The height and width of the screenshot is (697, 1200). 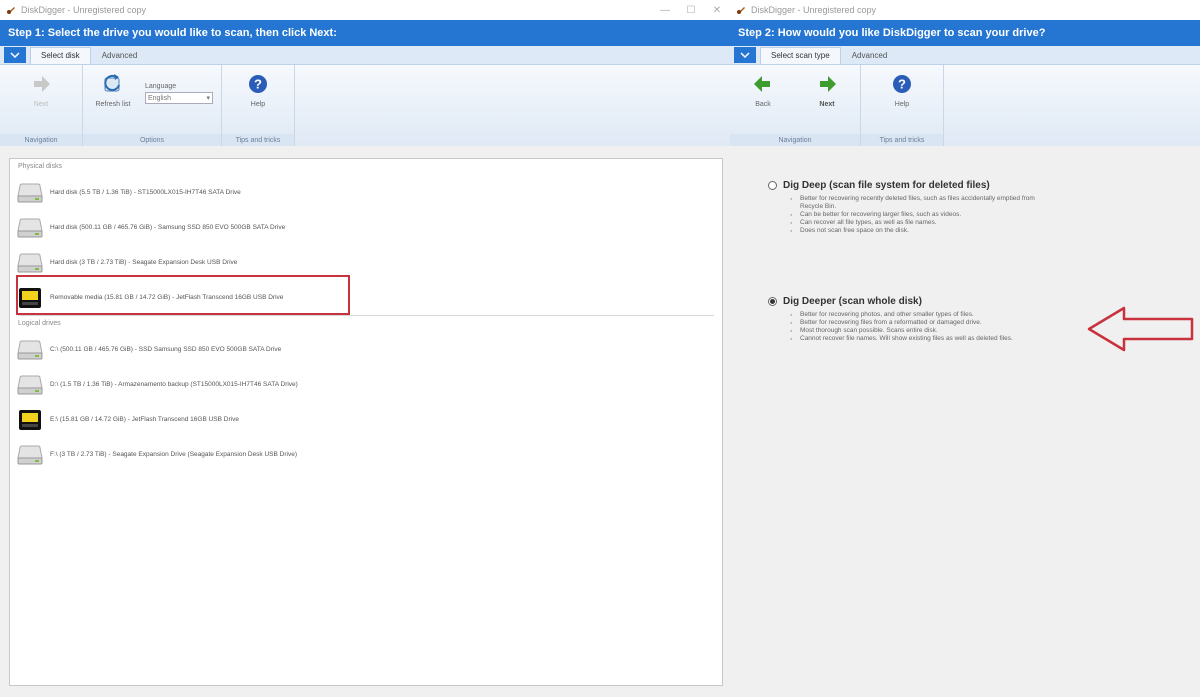 What do you see at coordinates (762, 84) in the screenshot?
I see `arrow-left-icon` at bounding box center [762, 84].